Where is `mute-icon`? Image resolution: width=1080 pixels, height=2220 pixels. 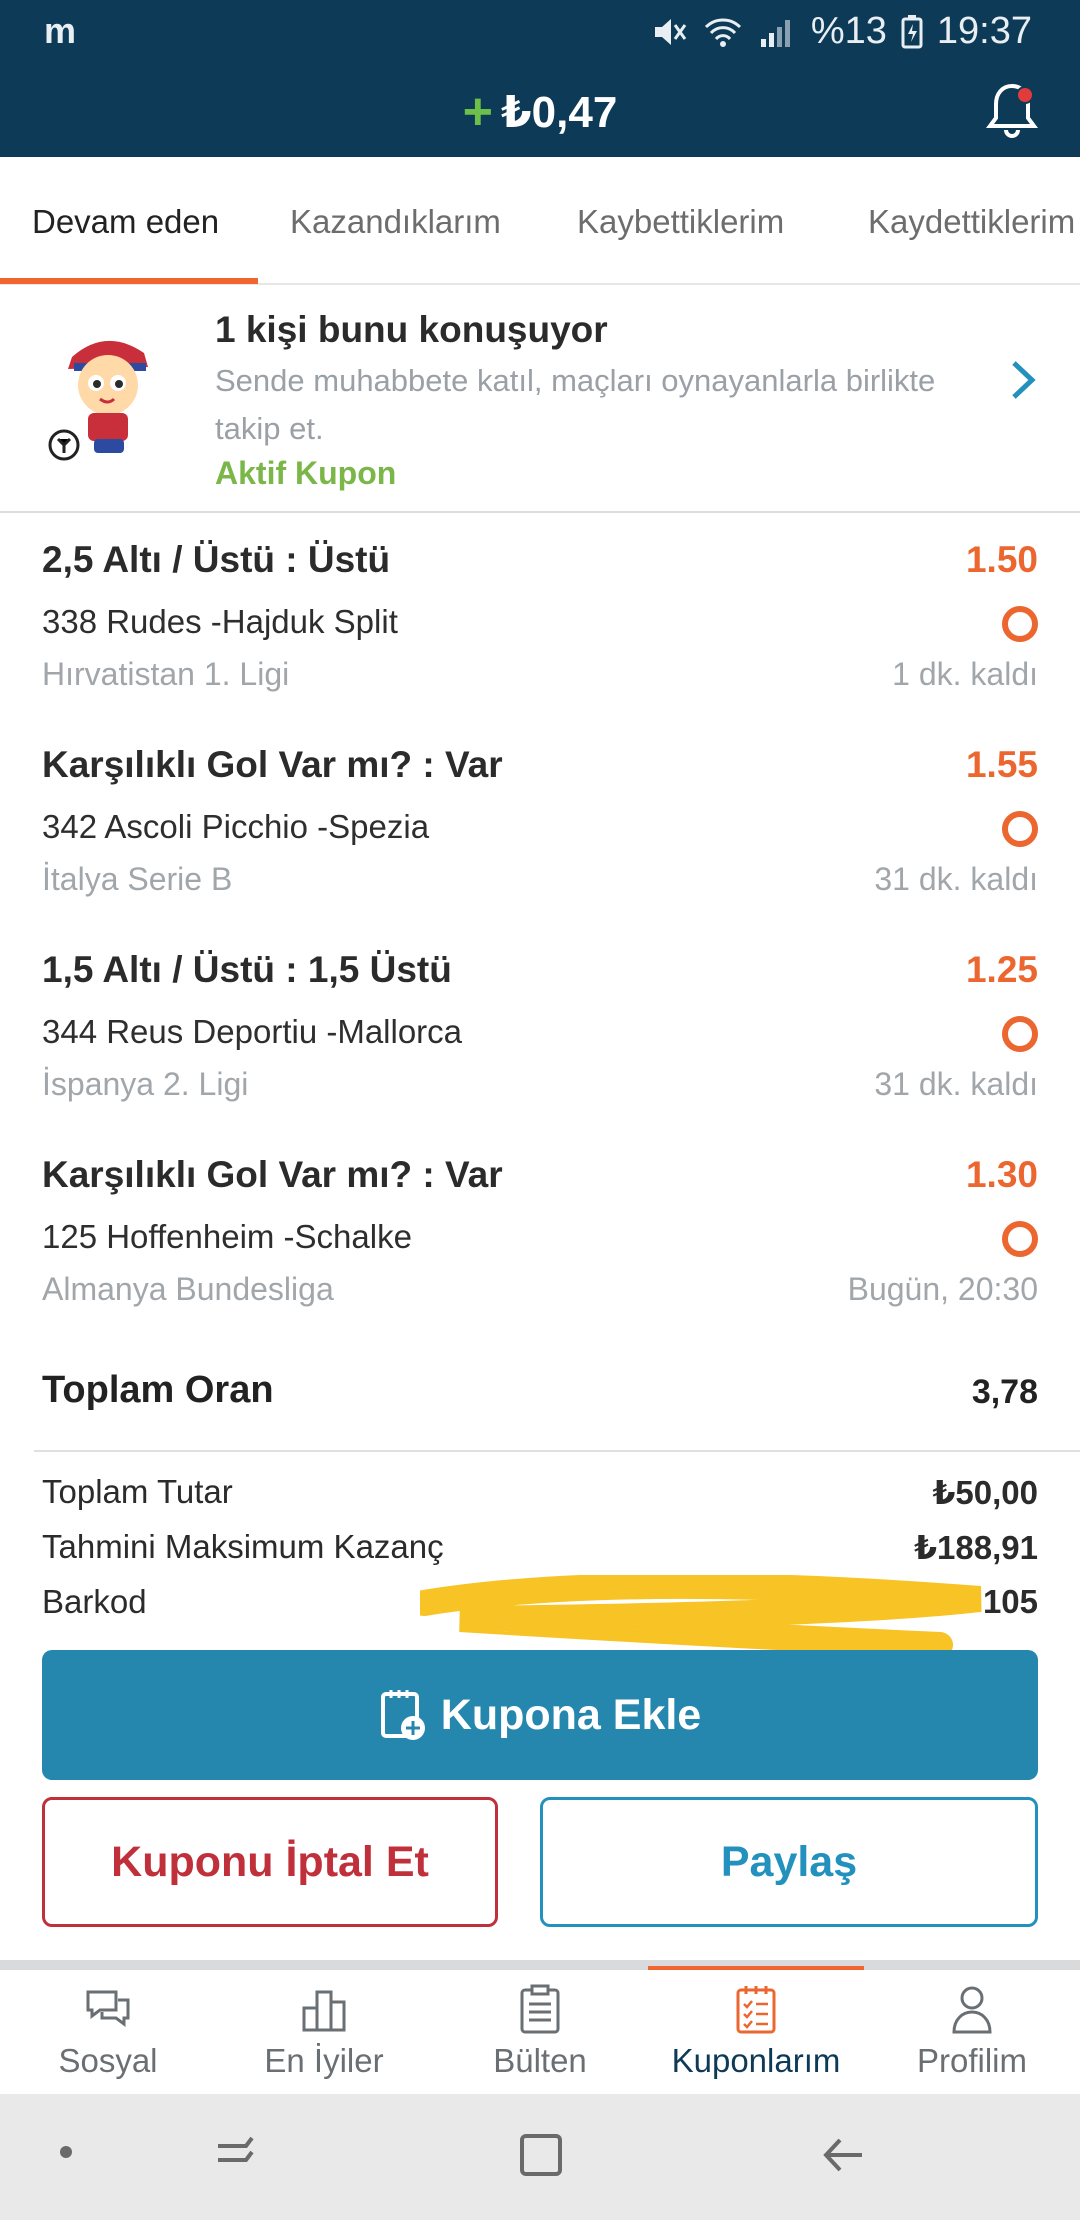 mute-icon is located at coordinates (670, 31).